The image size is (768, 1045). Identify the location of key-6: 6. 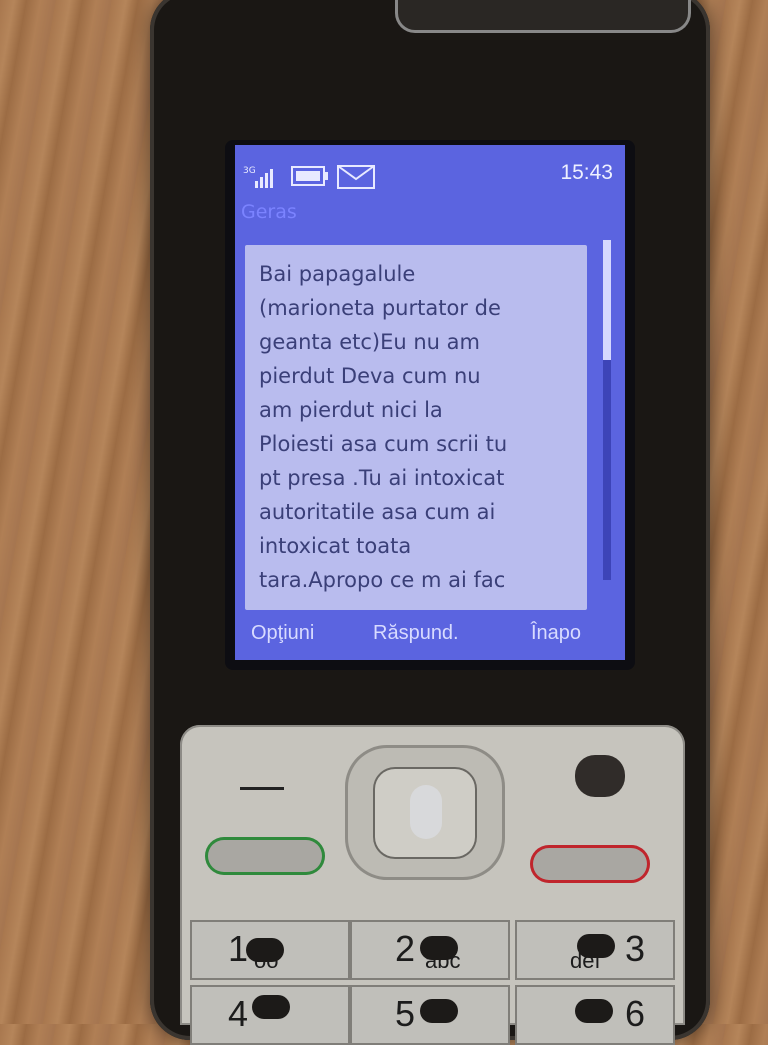
(595, 1015).